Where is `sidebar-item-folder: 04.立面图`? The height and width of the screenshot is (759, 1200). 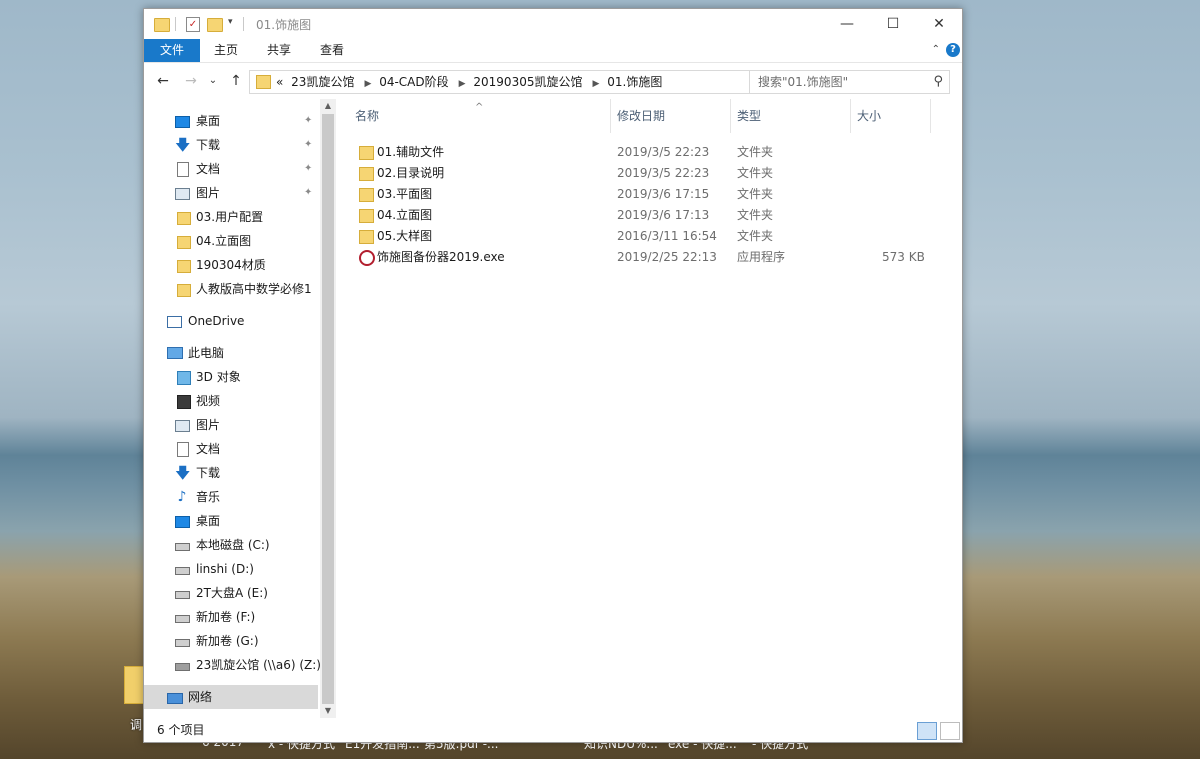 sidebar-item-folder: 04.立面图 is located at coordinates (231, 241).